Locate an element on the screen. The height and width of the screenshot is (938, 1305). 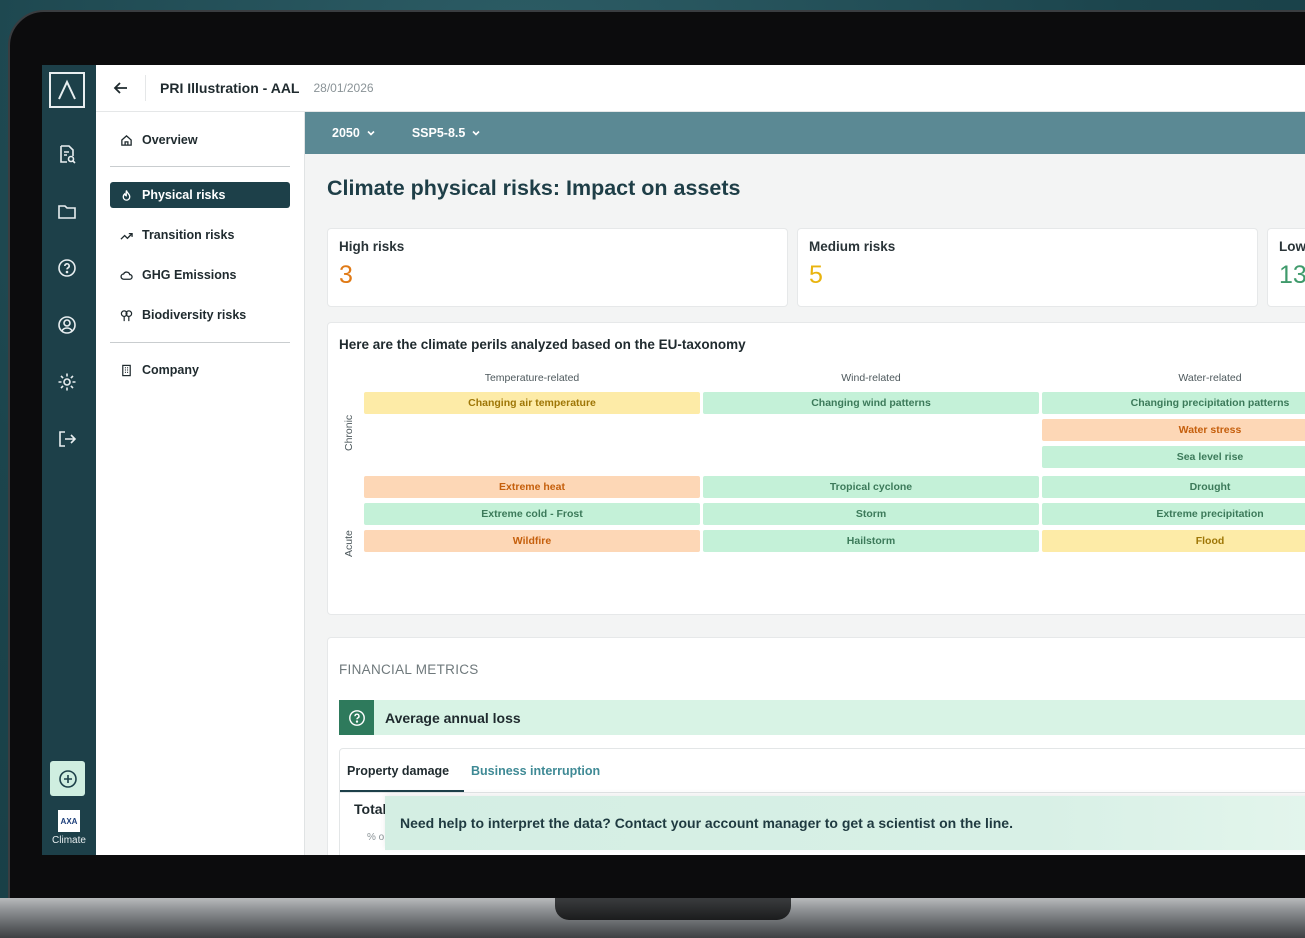
peril-cell: Wildfire is located at coordinates (532, 541).